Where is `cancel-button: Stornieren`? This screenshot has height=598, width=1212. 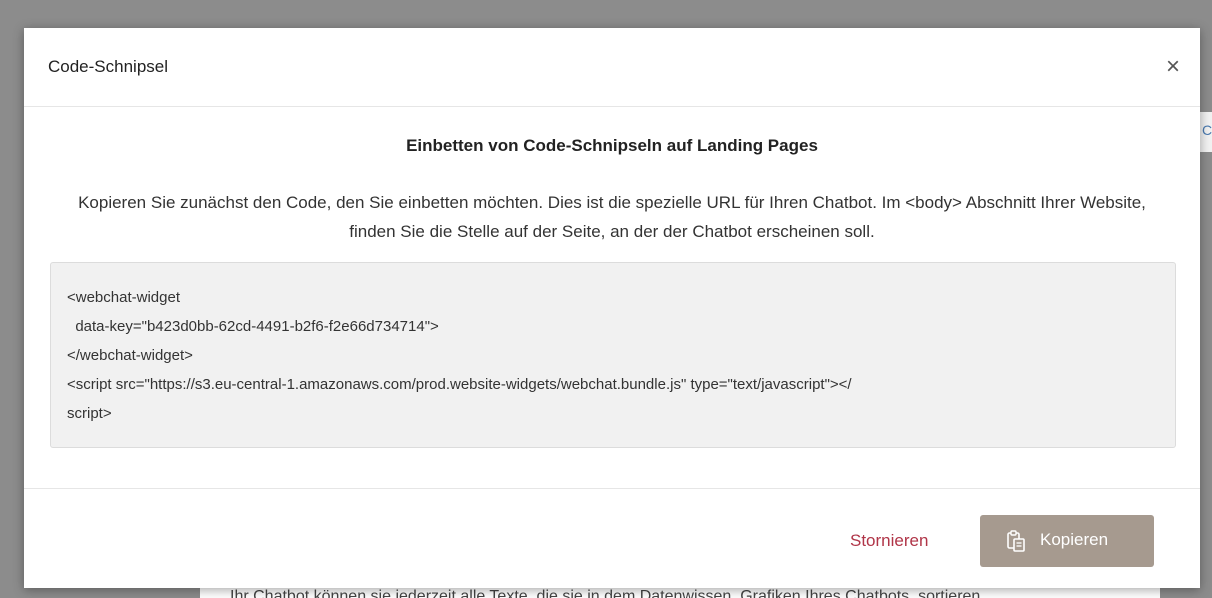 cancel-button: Stornieren is located at coordinates (889, 541).